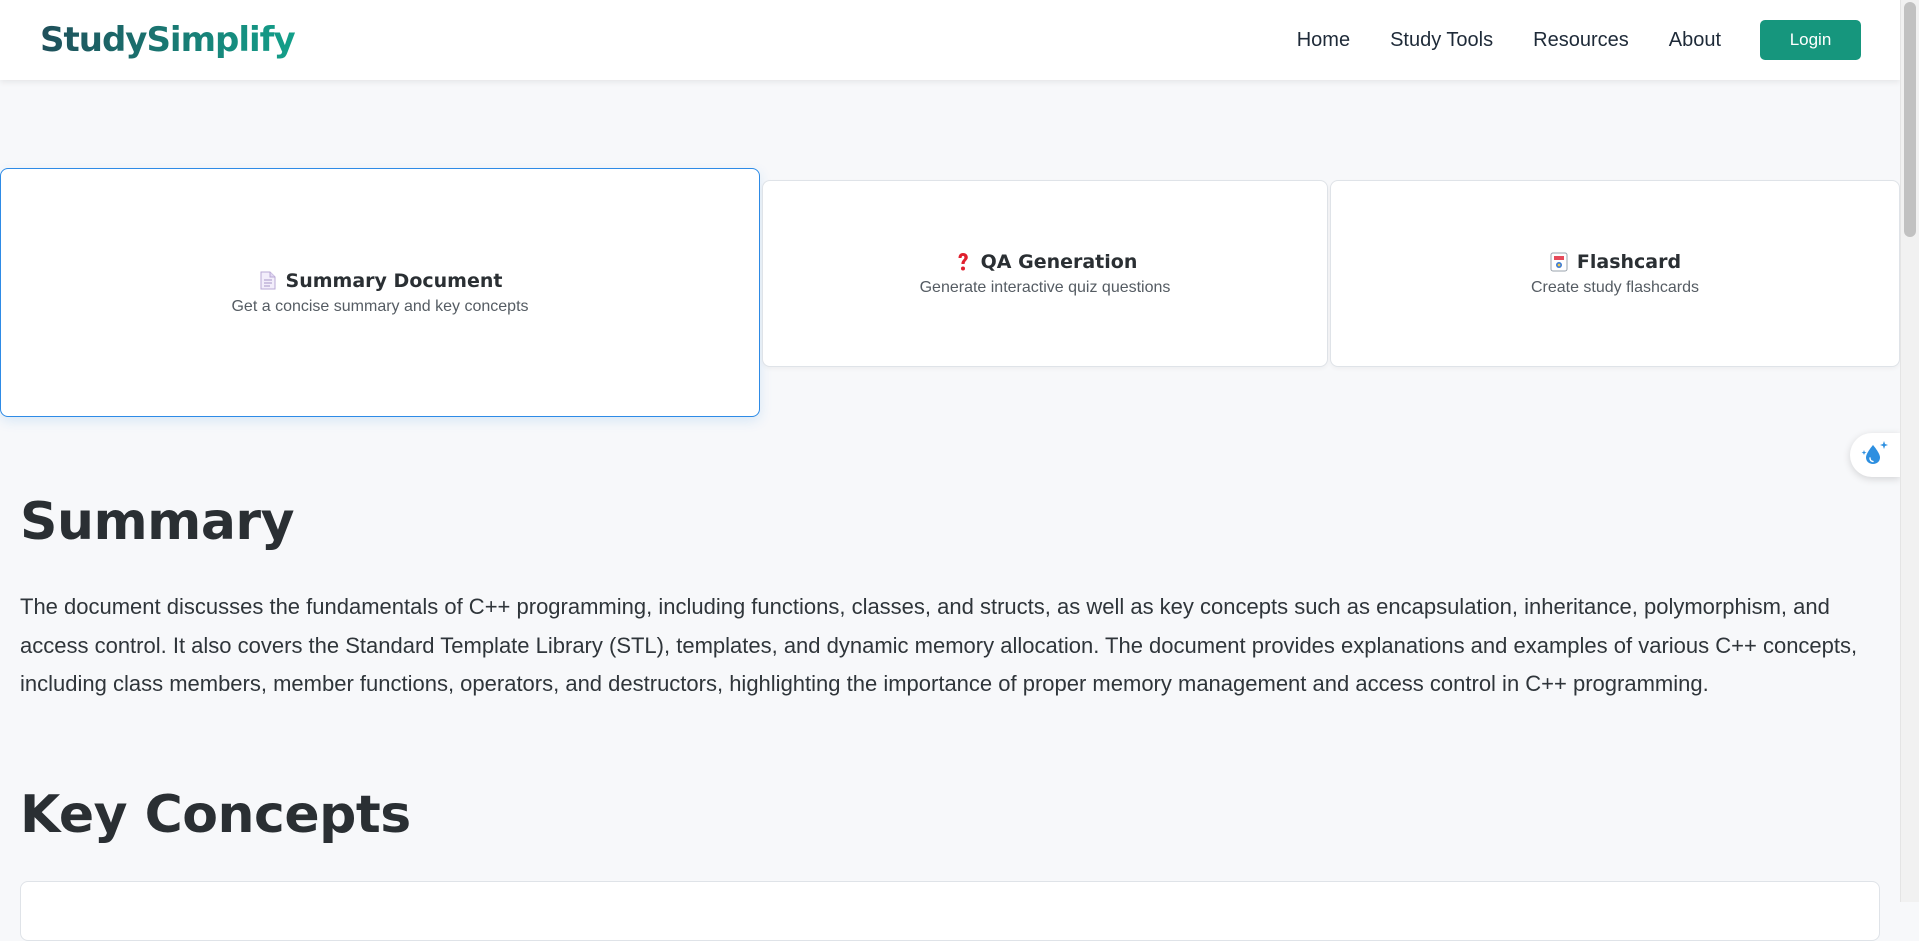 The image size is (1919, 941). I want to click on tool-title-text: Summary Document, so click(394, 280).